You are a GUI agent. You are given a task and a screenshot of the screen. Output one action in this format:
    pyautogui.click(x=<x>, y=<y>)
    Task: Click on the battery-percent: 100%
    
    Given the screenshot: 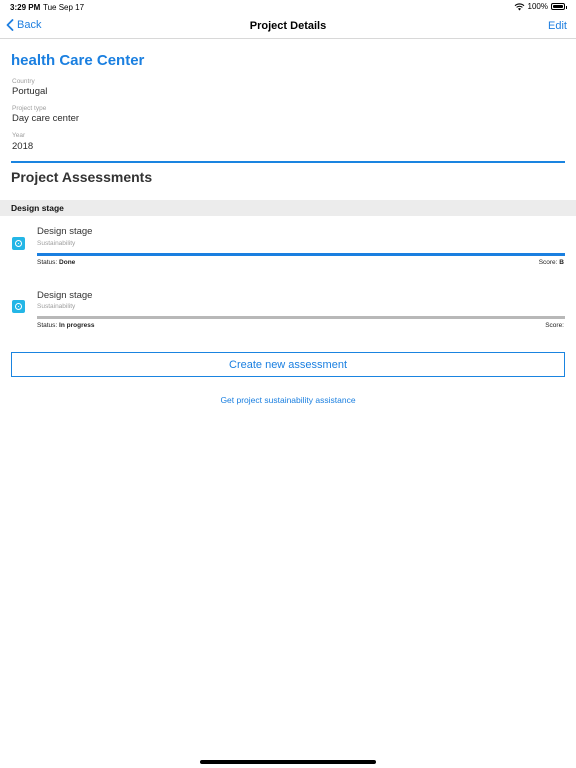 What is the action you would take?
    pyautogui.click(x=537, y=6)
    